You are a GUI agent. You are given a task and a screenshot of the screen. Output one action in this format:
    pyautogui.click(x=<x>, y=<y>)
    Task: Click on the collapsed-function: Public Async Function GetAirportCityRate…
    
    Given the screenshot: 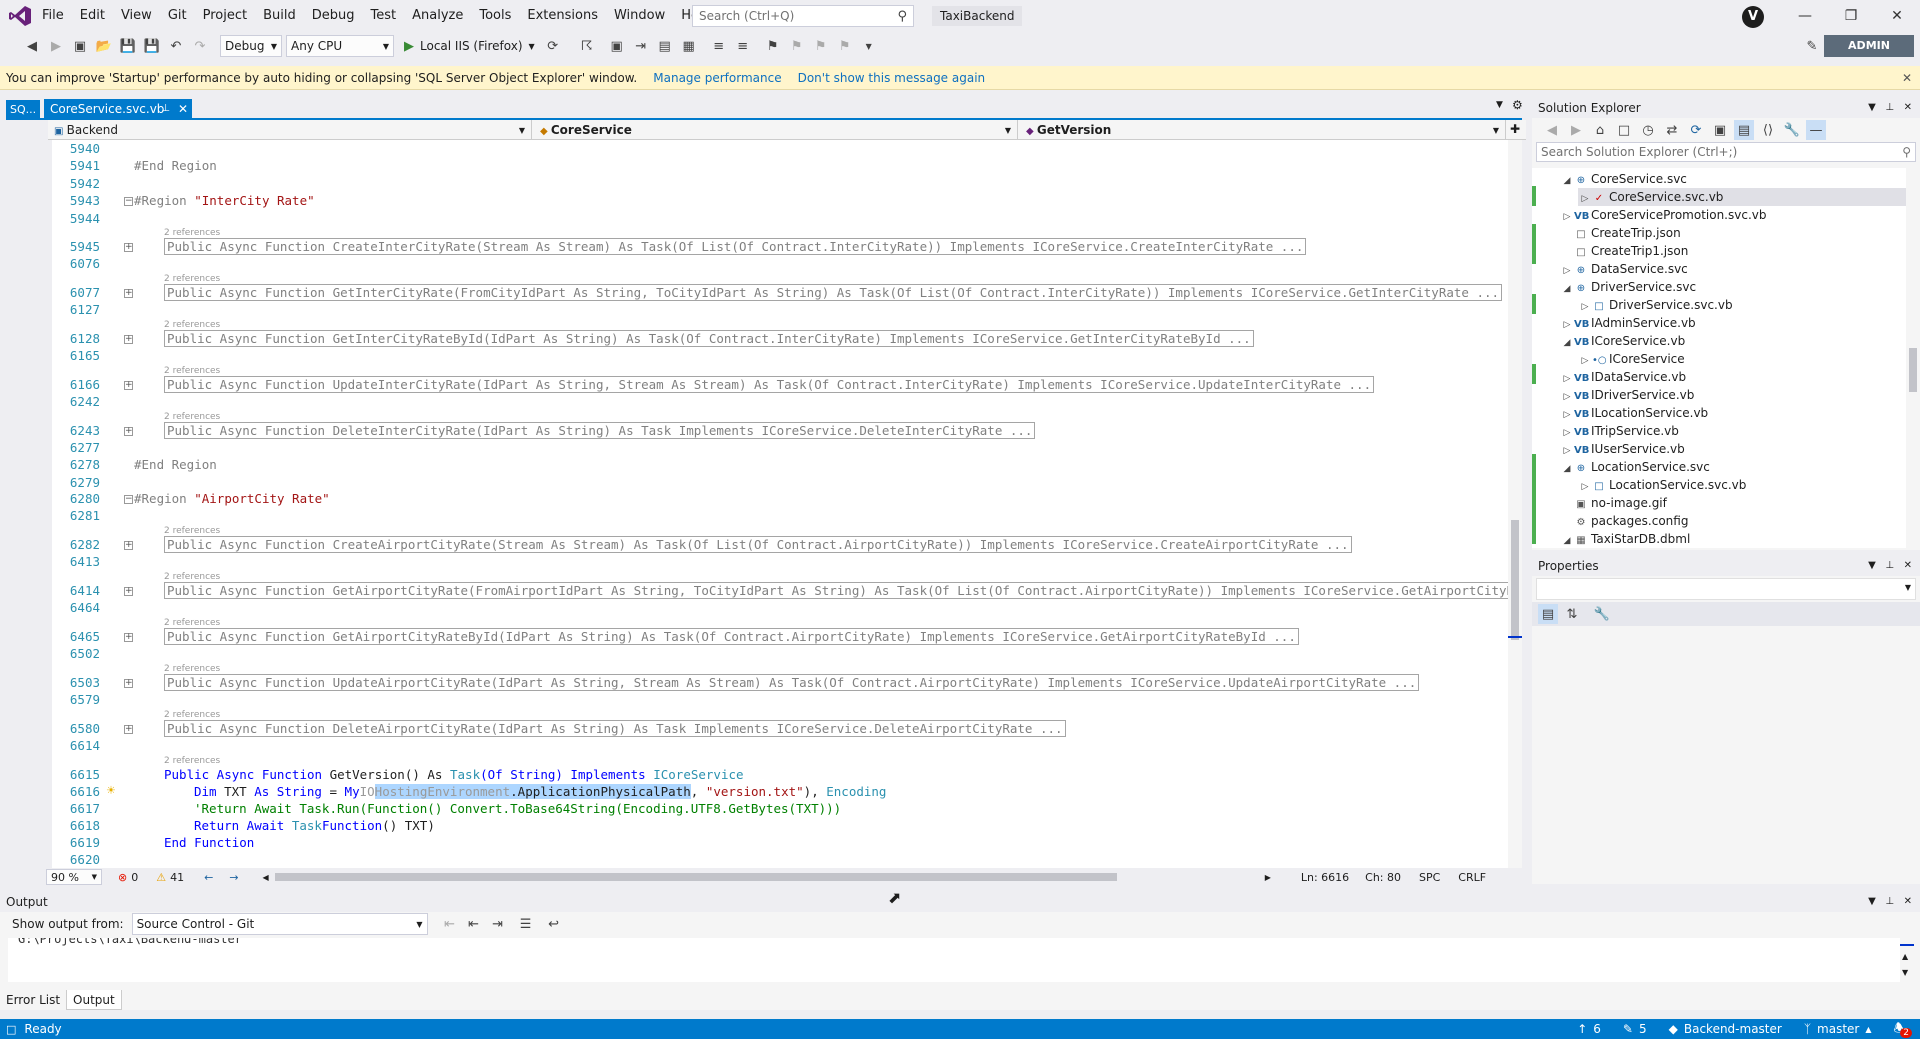 What is the action you would take?
    pyautogui.click(x=843, y=590)
    